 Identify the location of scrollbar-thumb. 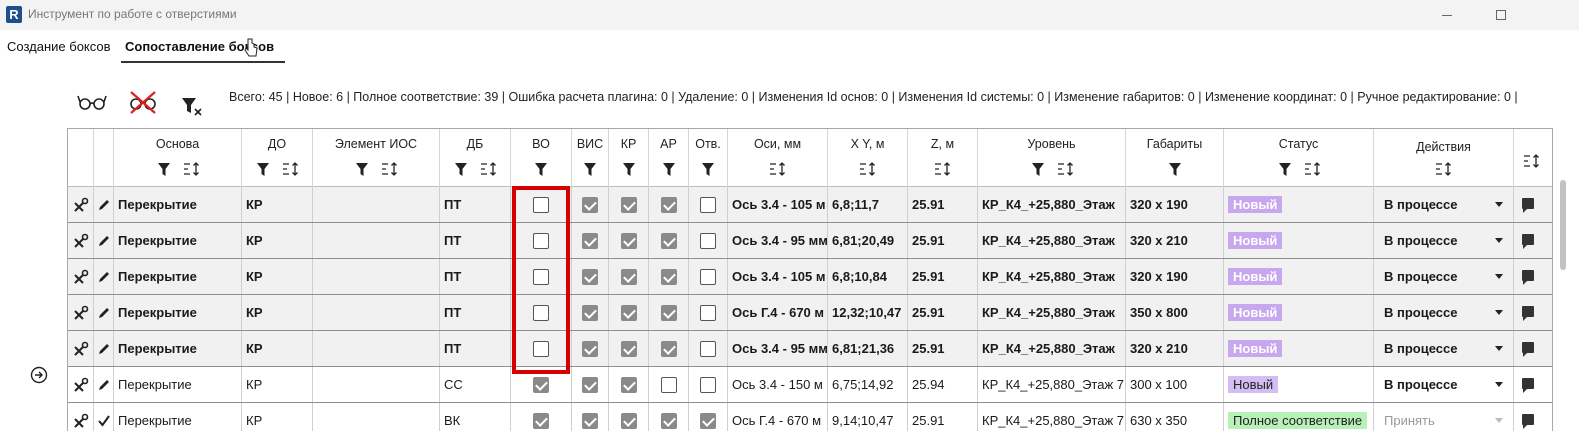
(1563, 225).